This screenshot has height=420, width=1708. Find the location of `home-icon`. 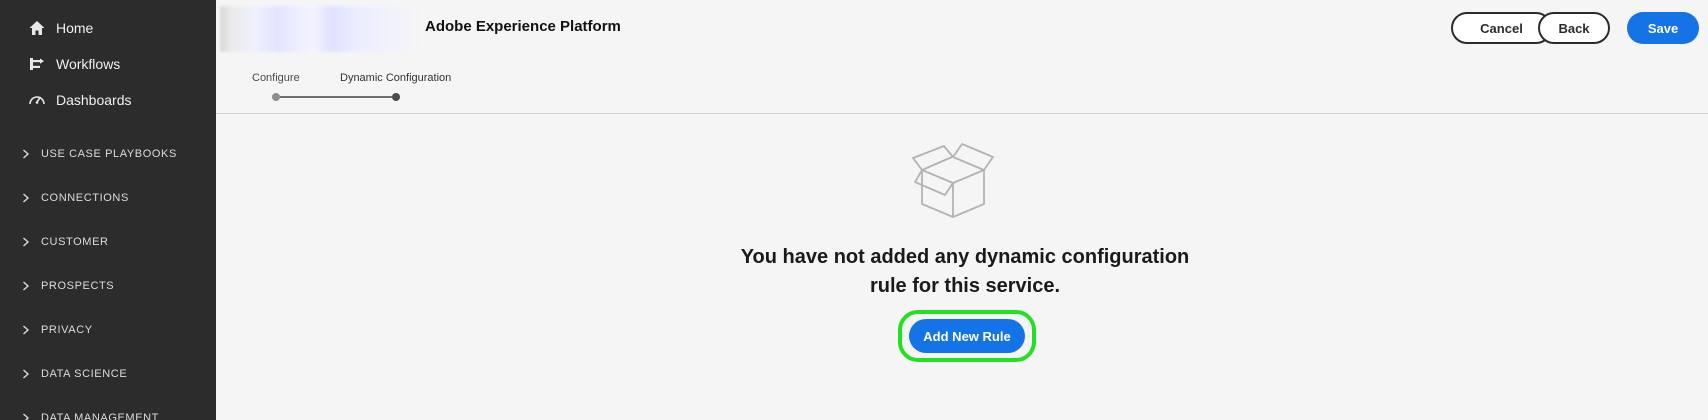

home-icon is located at coordinates (37, 28).